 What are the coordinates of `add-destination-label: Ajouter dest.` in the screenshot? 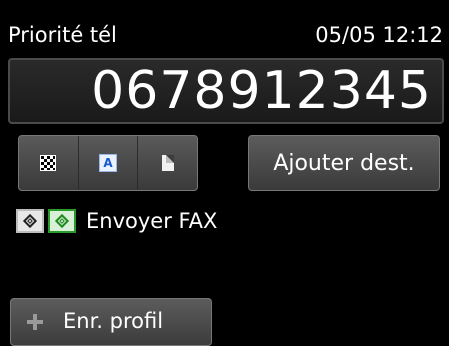 It's located at (344, 163).